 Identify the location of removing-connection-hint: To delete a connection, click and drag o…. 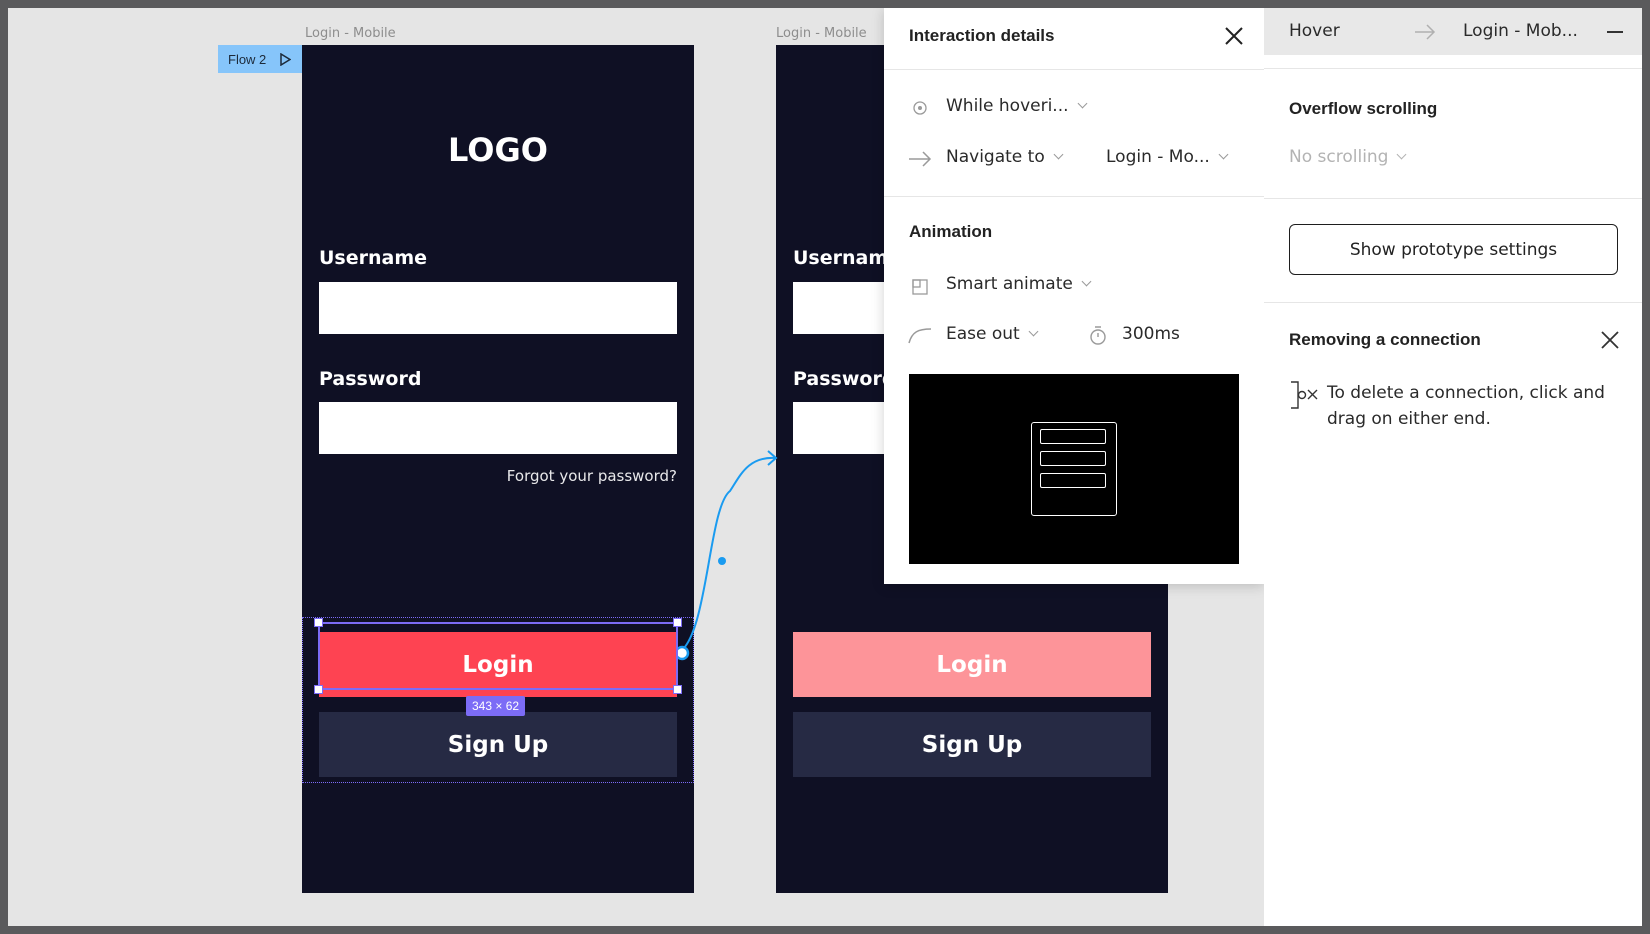
(1466, 406).